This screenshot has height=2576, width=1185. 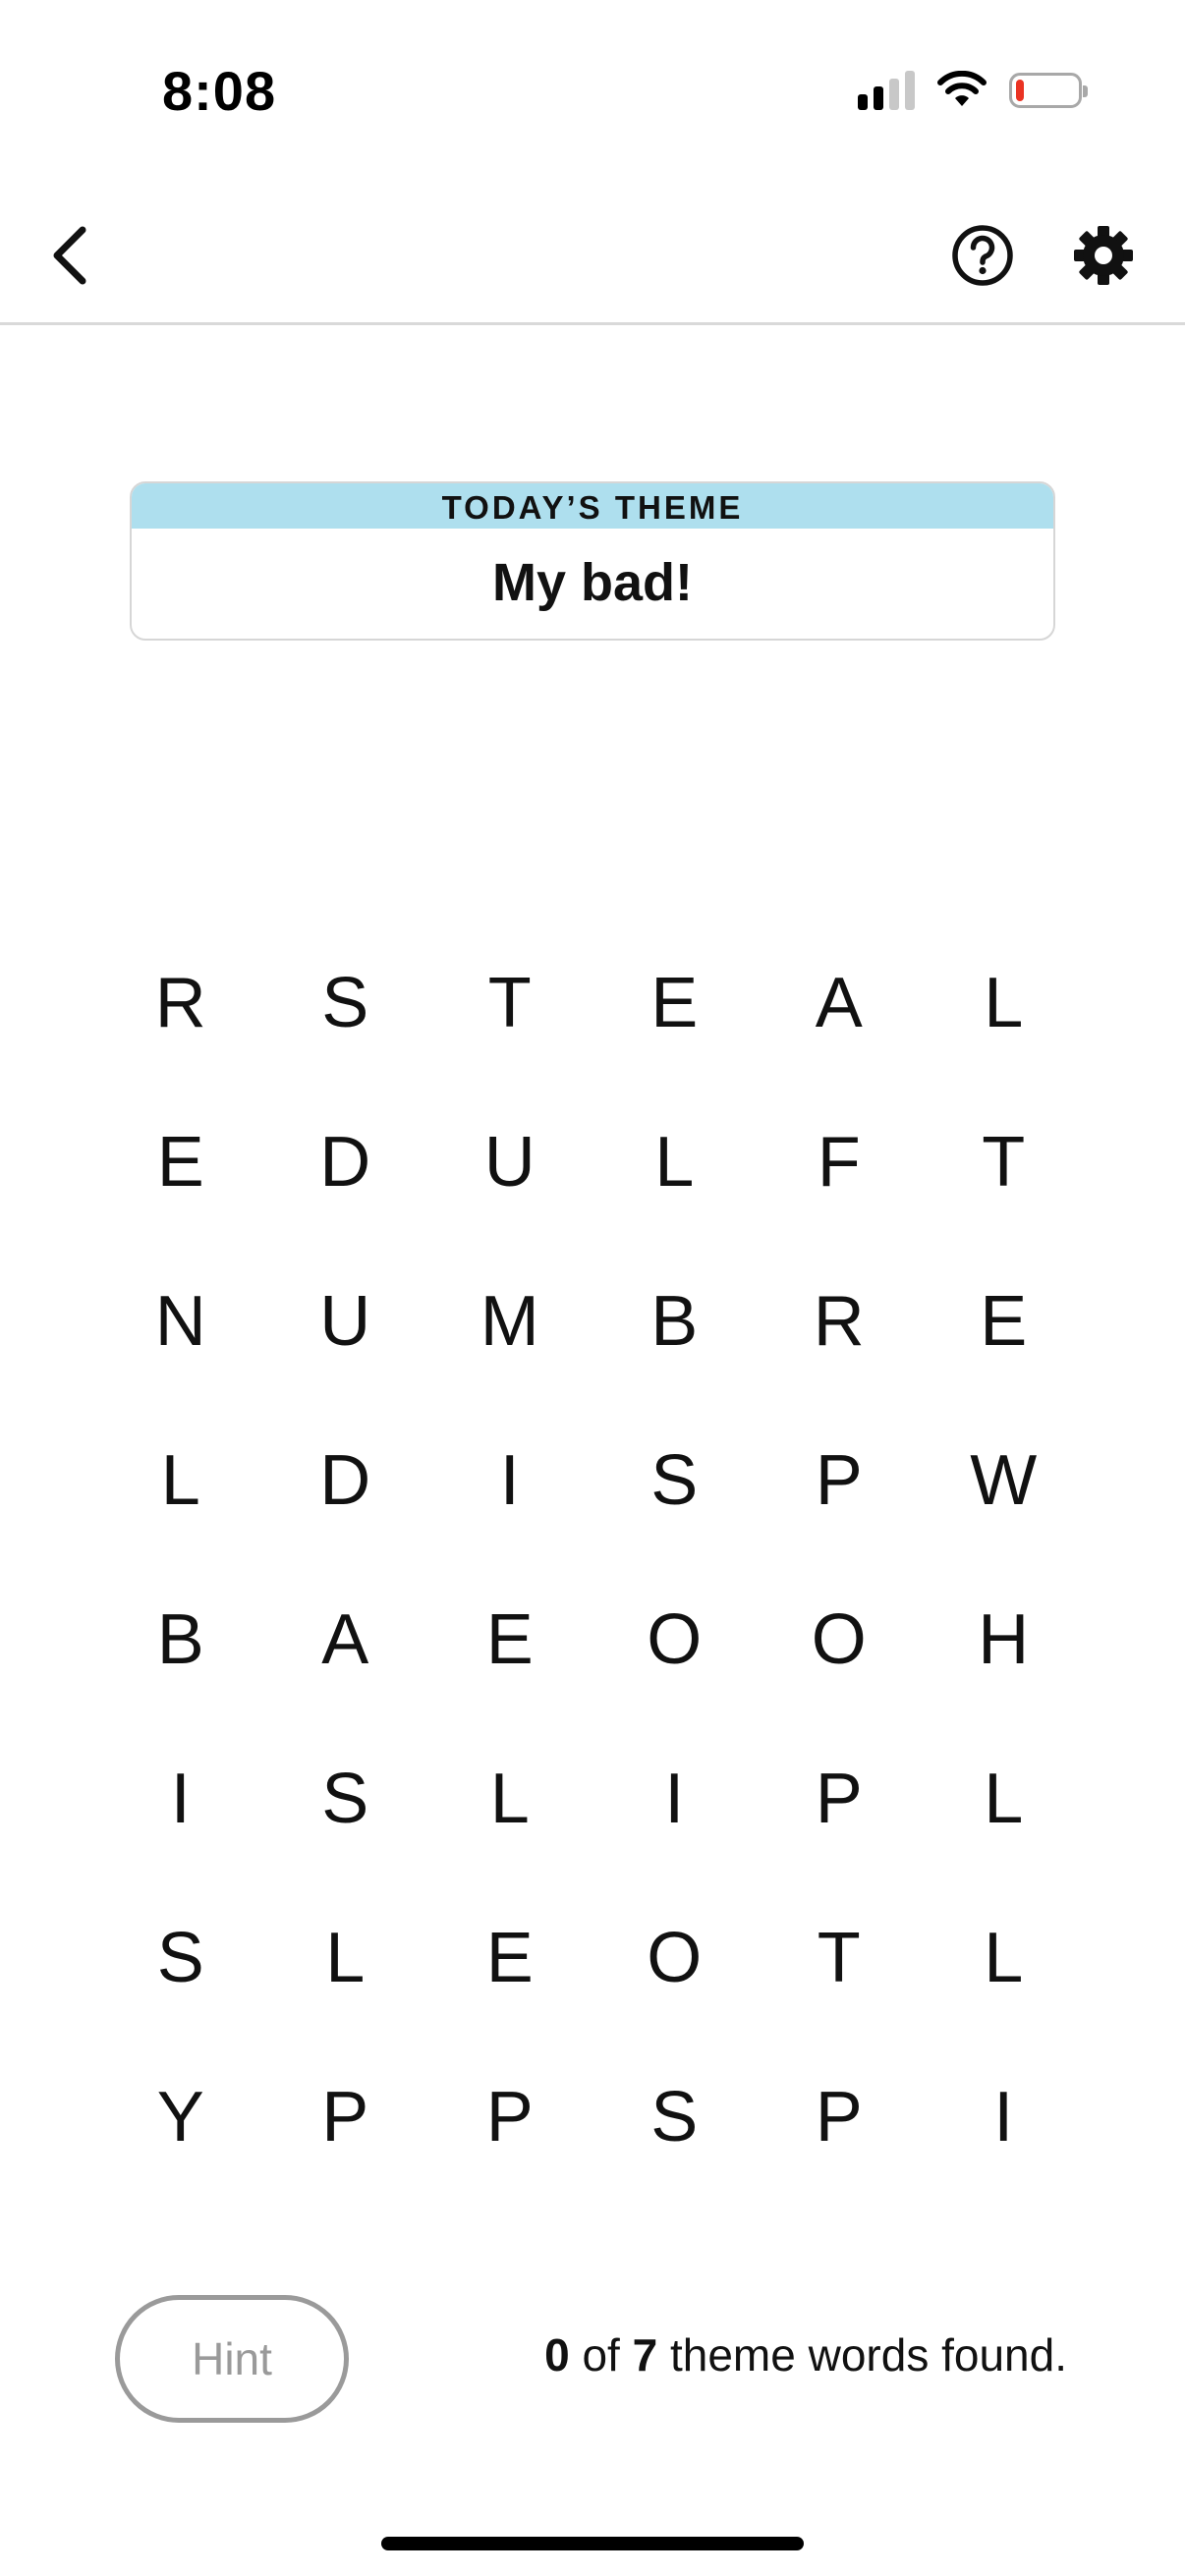 I want to click on of-text: of, so click(x=601, y=2354).